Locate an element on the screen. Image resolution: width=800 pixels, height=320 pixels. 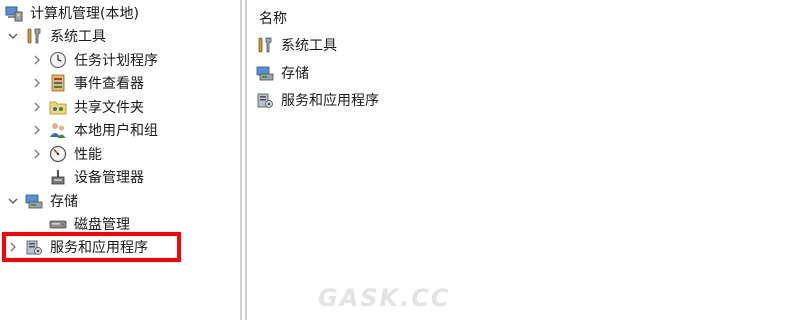
list-item-label: 服务和应用程序 is located at coordinates (330, 101).